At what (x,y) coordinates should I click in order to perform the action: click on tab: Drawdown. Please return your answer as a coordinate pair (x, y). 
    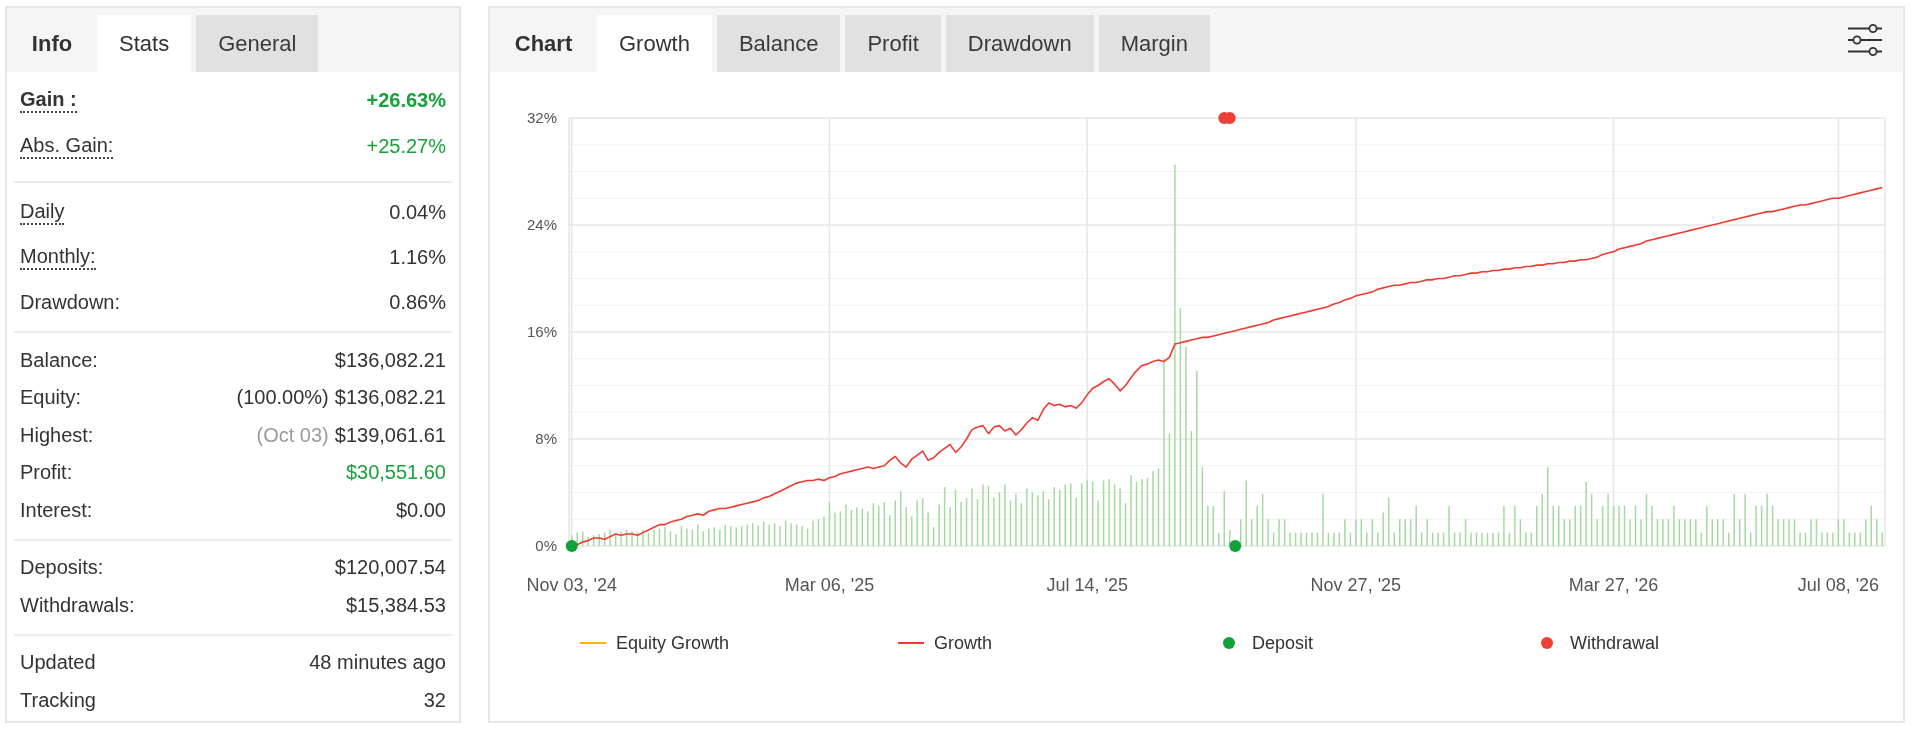
    Looking at the image, I should click on (1019, 43).